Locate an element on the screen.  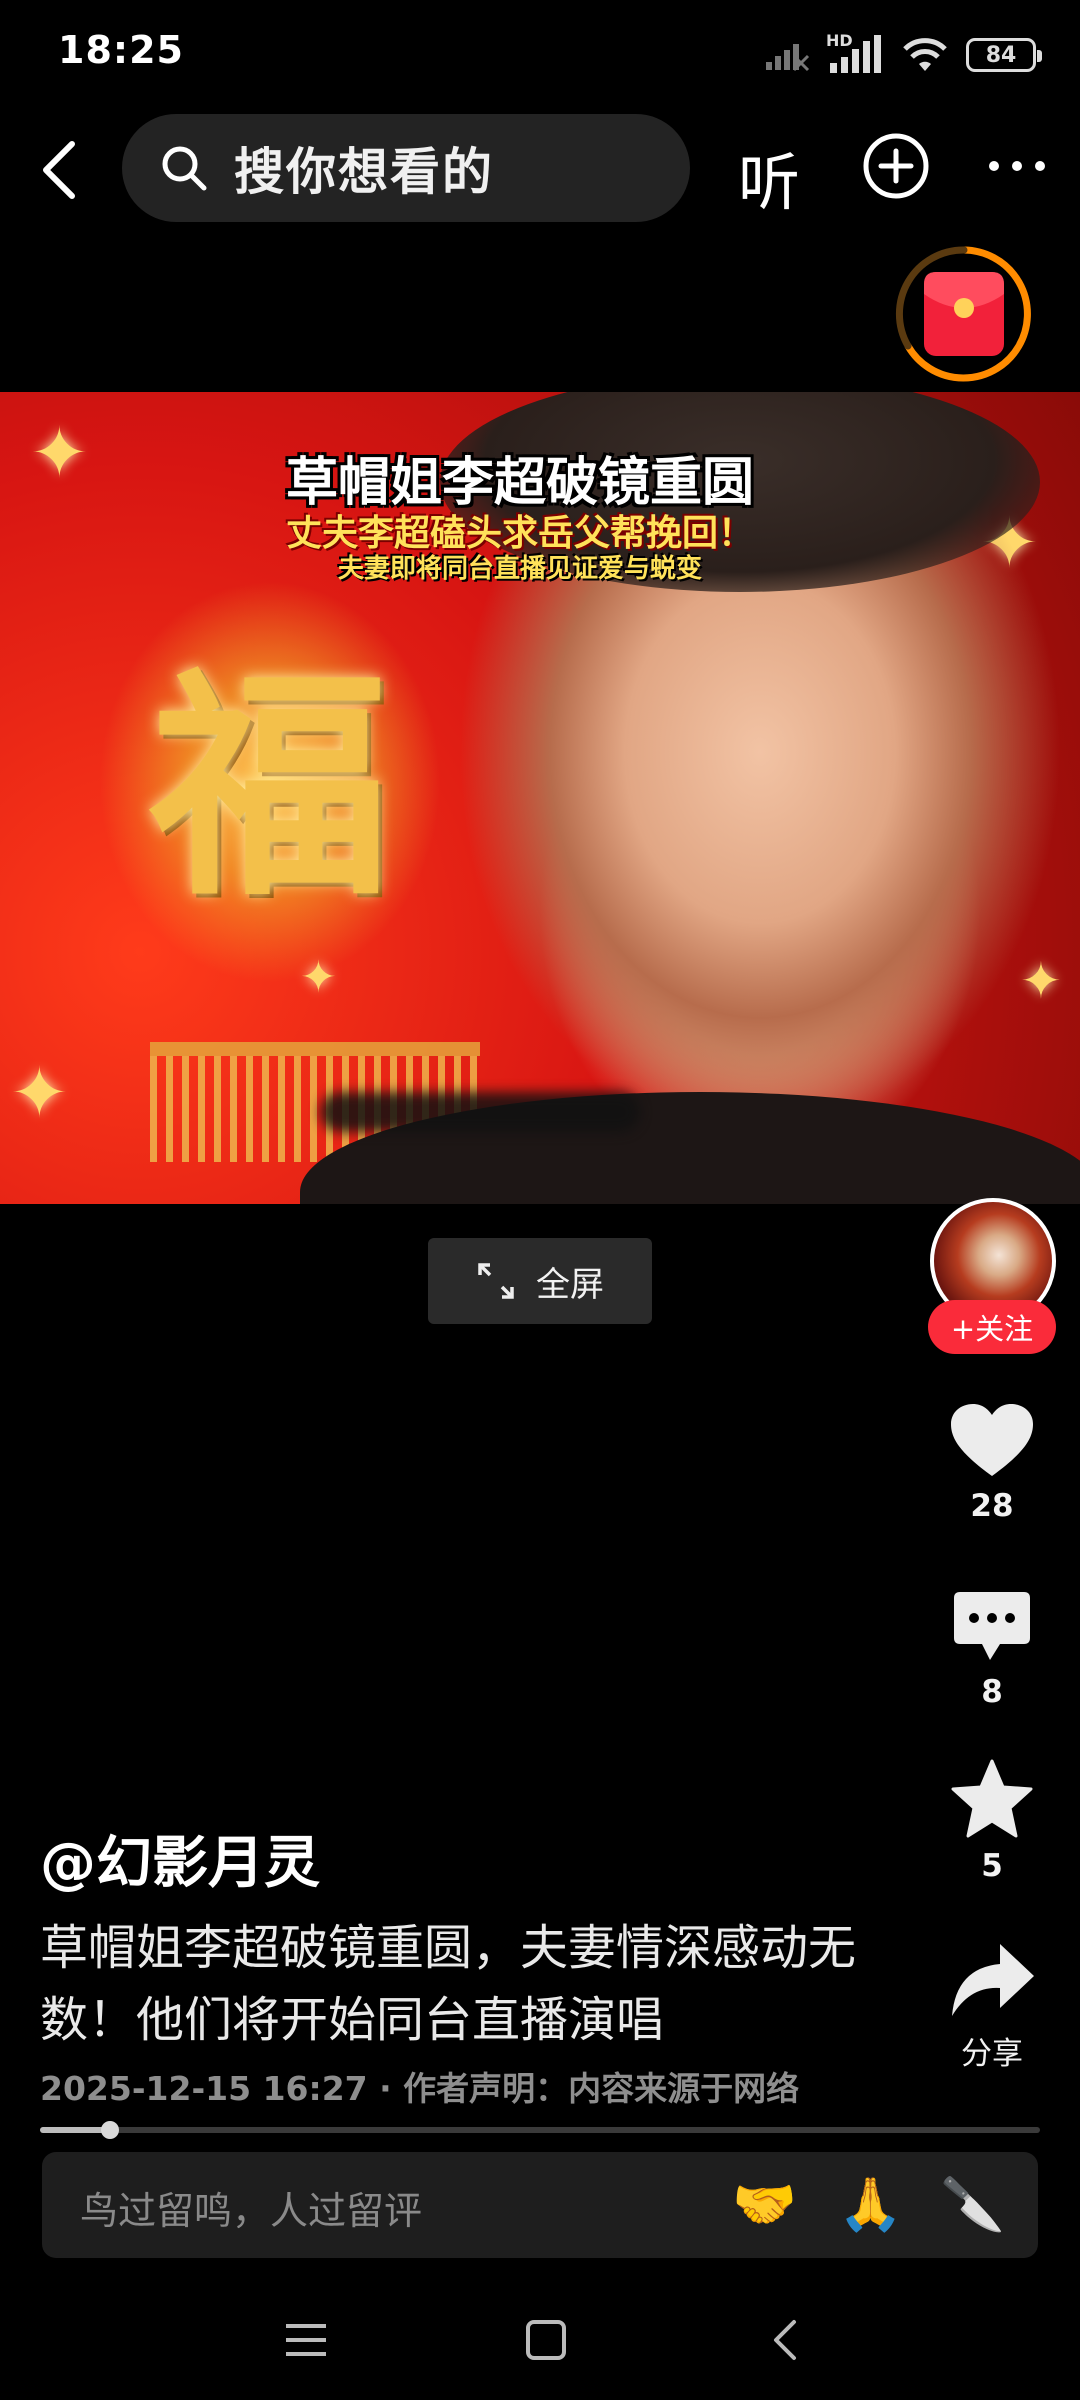
no-signal-icon is located at coordinates (788, 58).